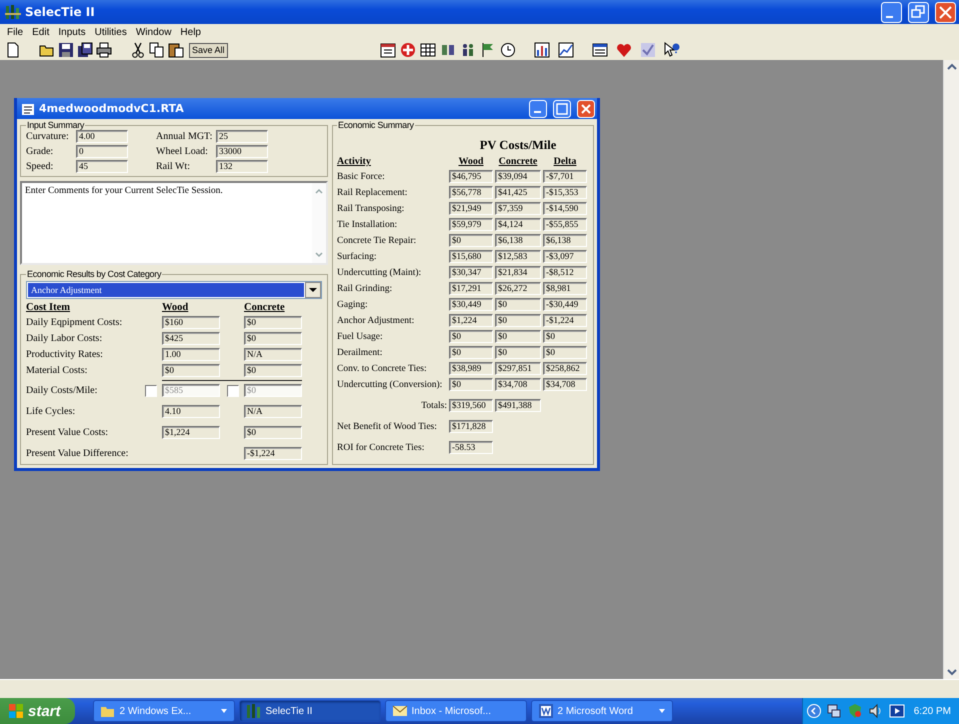 This screenshot has height=724, width=959. Describe the element at coordinates (75, 322) in the screenshot. I see `field-label: Daily Eqpipment Costs:` at that location.